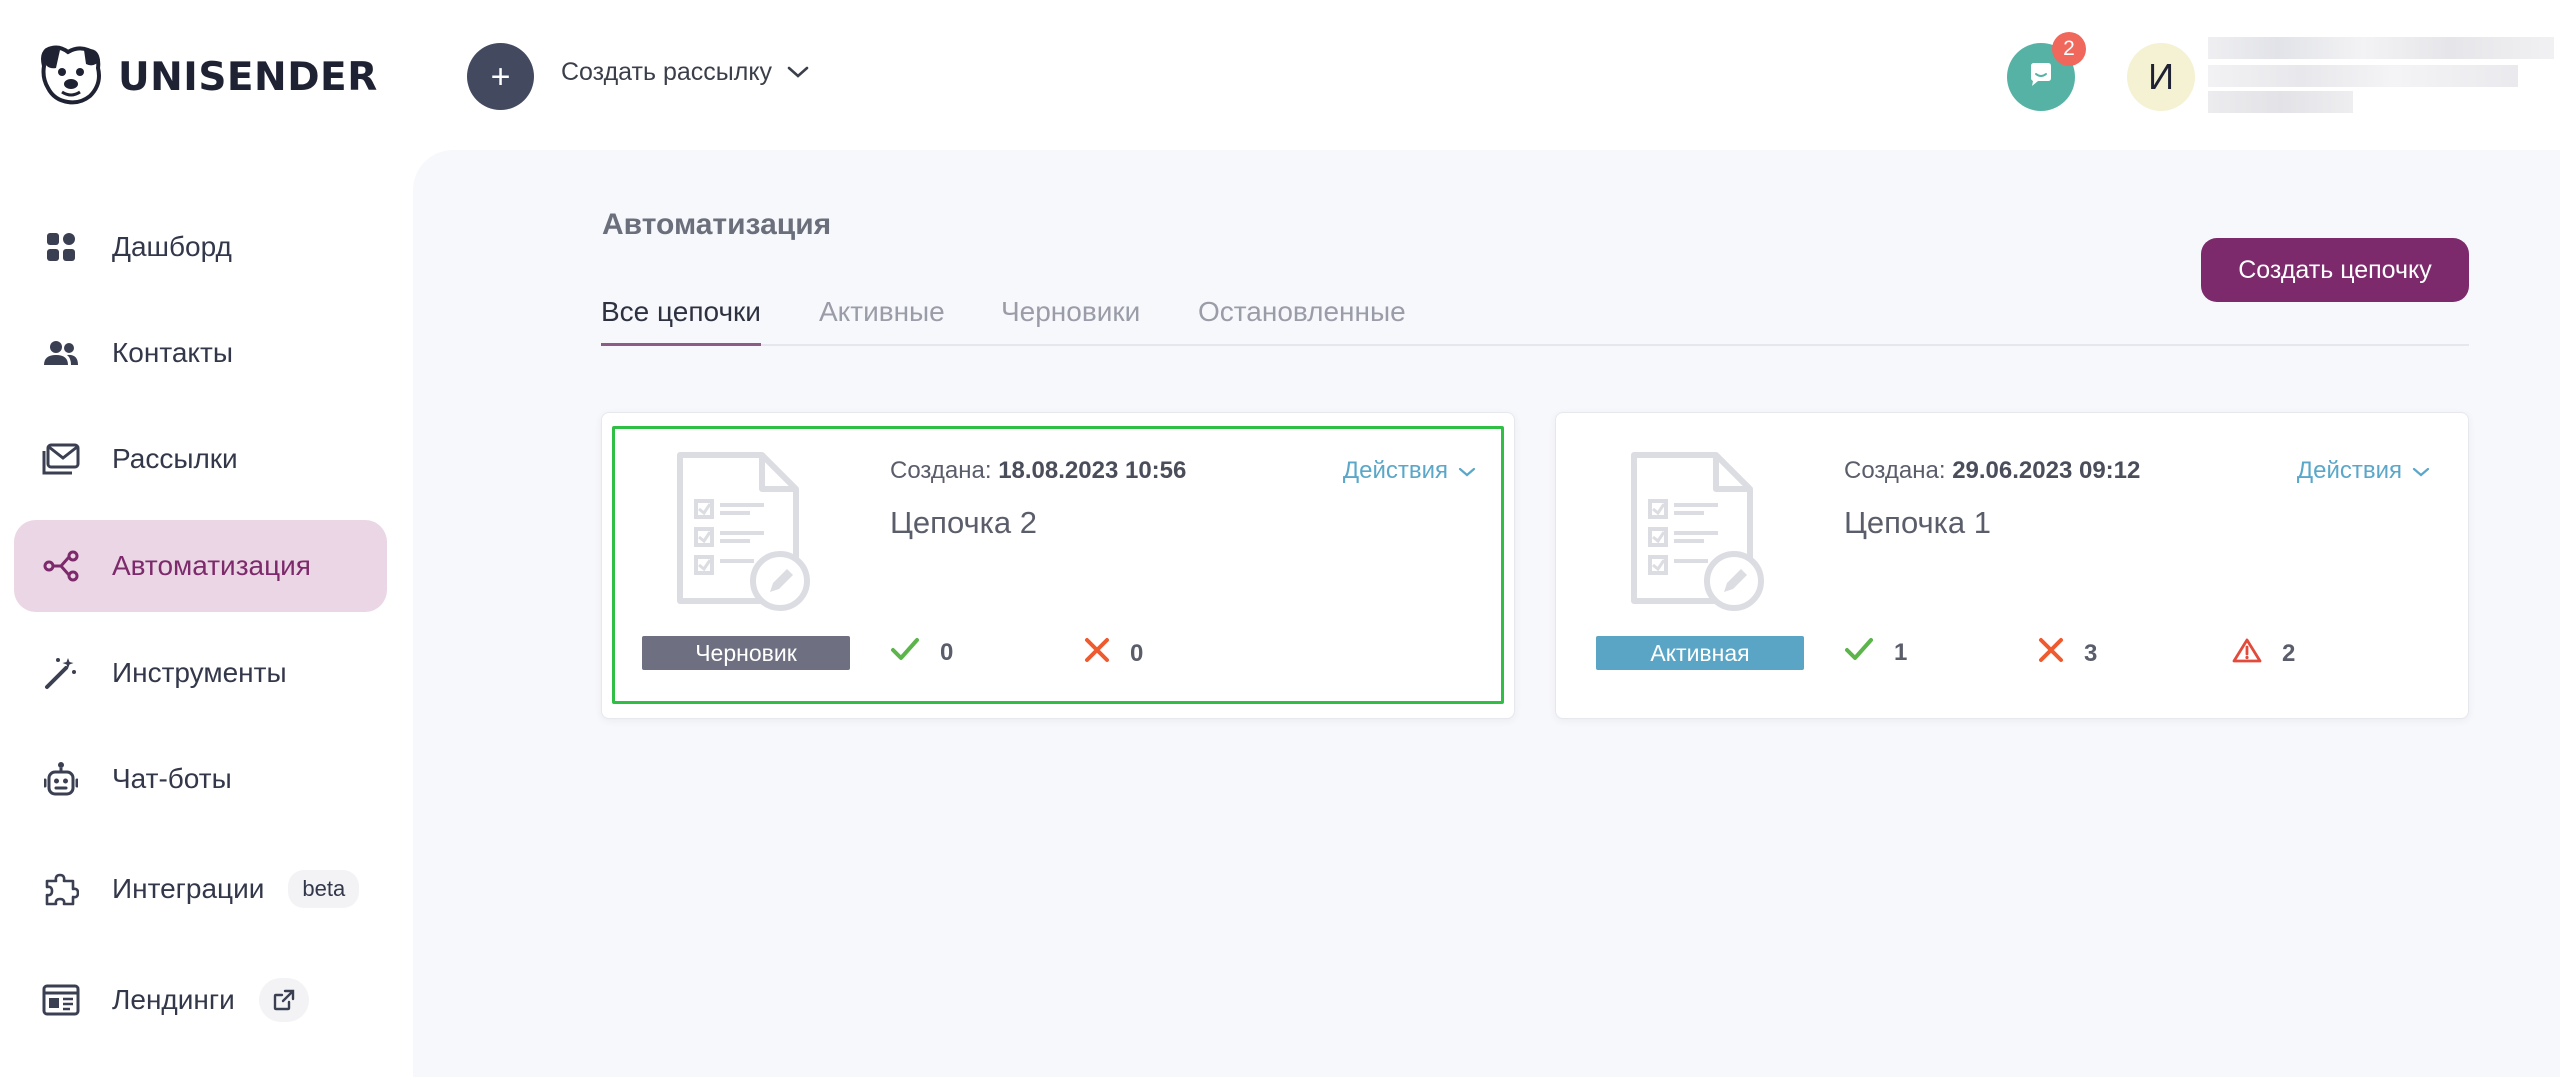  Describe the element at coordinates (1092, 470) in the screenshot. I see `created-value: 18.08.2023 10:56` at that location.